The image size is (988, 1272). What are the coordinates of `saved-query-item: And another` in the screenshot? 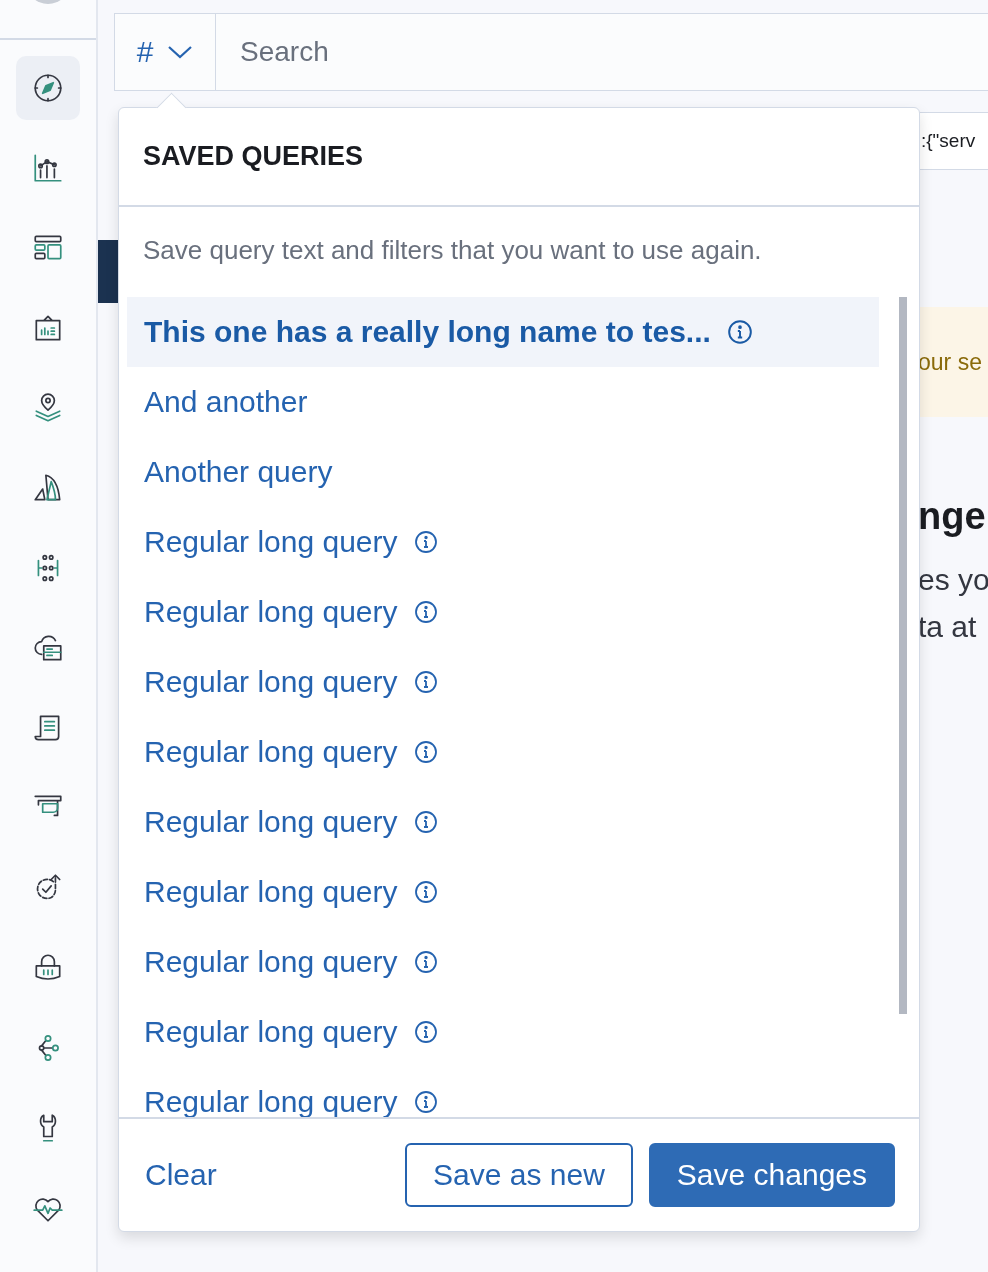 It's located at (503, 402).